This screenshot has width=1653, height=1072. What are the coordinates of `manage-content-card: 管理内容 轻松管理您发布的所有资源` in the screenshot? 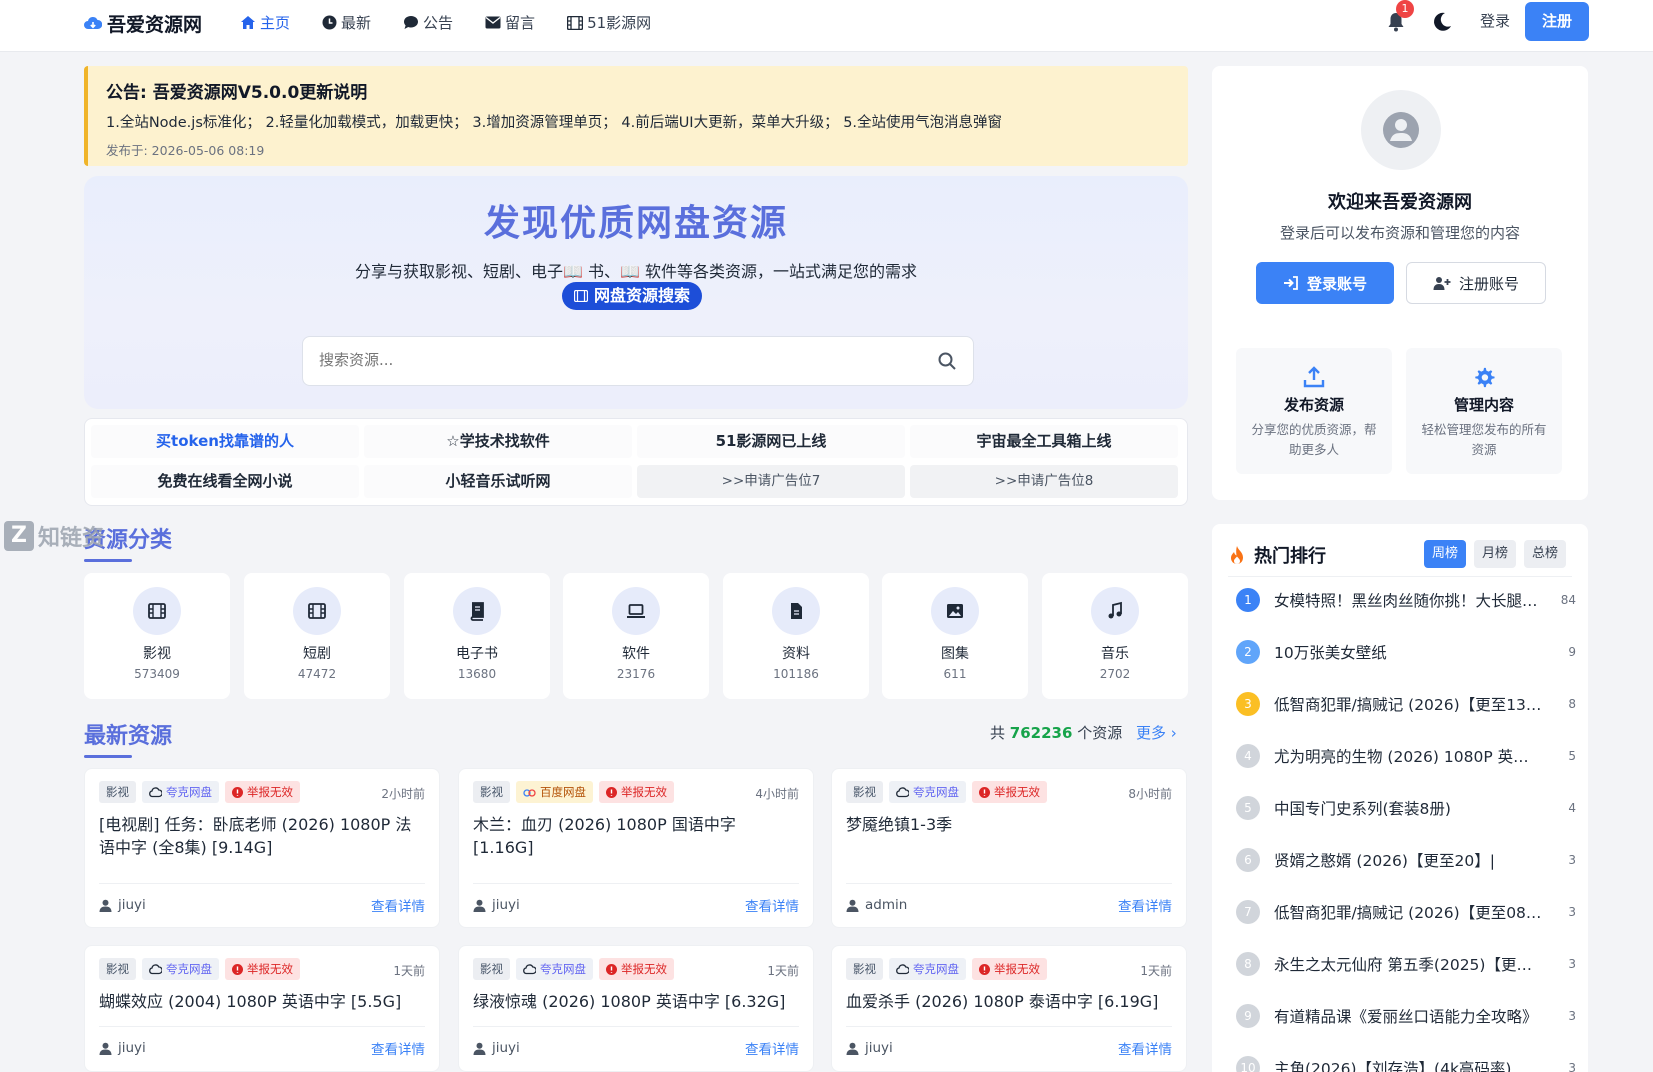 It's located at (1484, 411).